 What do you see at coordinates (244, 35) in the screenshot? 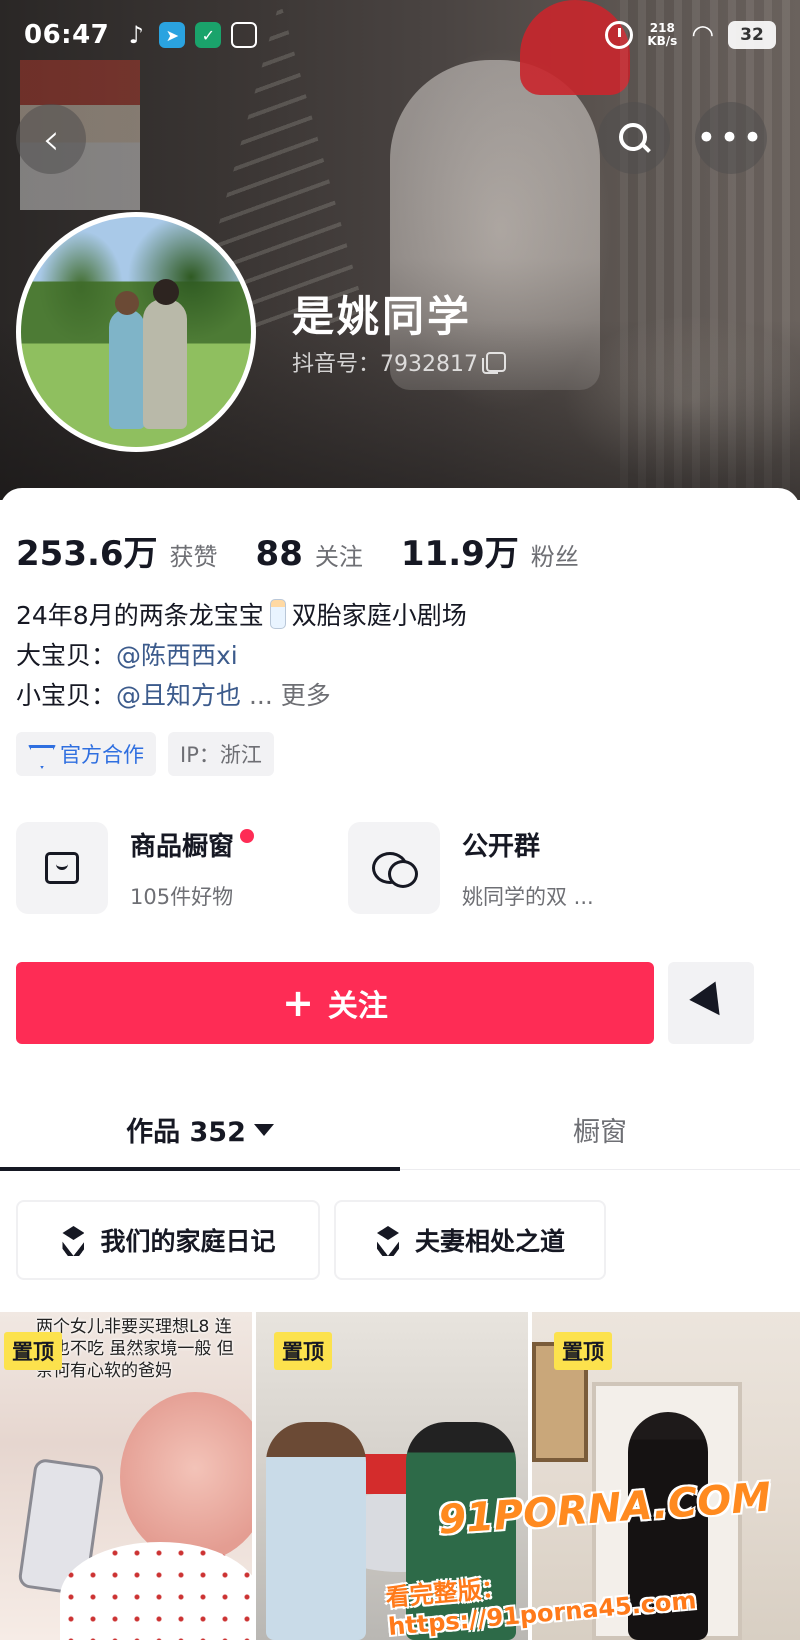
I see `mail-icon` at bounding box center [244, 35].